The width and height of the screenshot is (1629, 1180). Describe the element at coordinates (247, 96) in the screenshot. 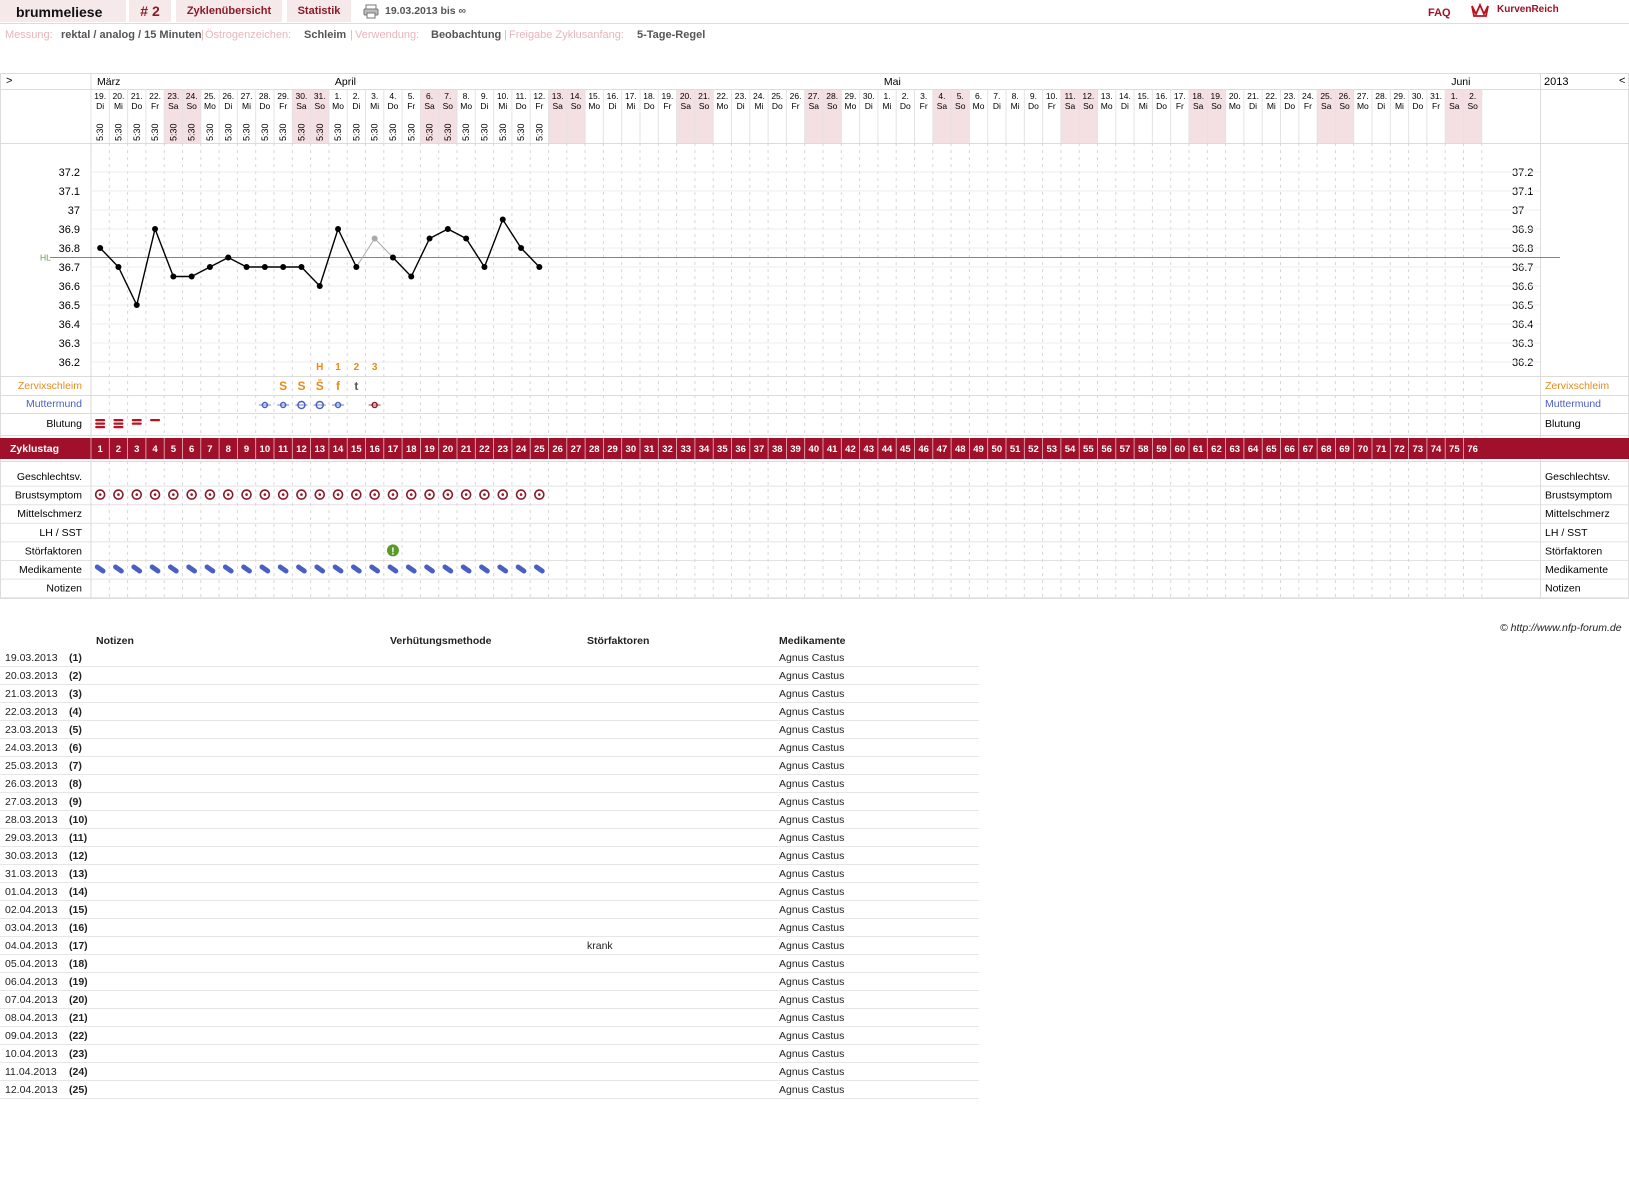

I see `day-date: 27.` at that location.